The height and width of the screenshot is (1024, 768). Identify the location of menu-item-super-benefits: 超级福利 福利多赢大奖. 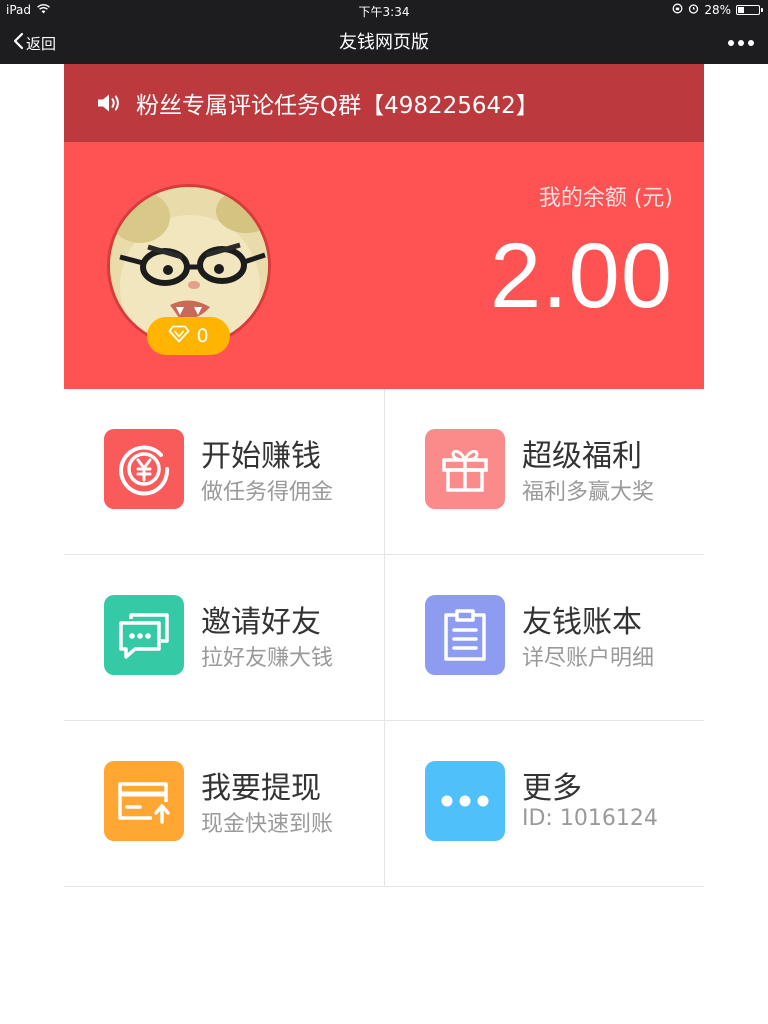
(544, 472).